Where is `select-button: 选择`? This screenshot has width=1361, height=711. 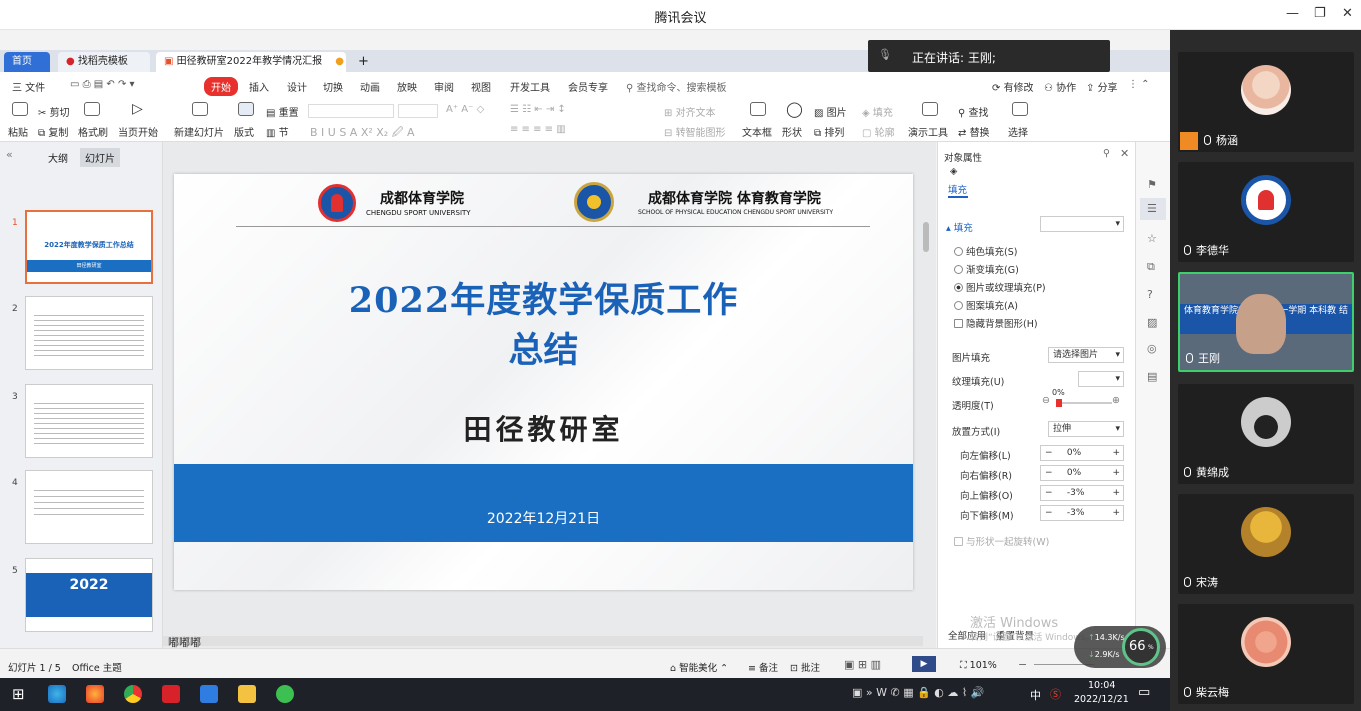
select-button: 选择 is located at coordinates (1018, 131).